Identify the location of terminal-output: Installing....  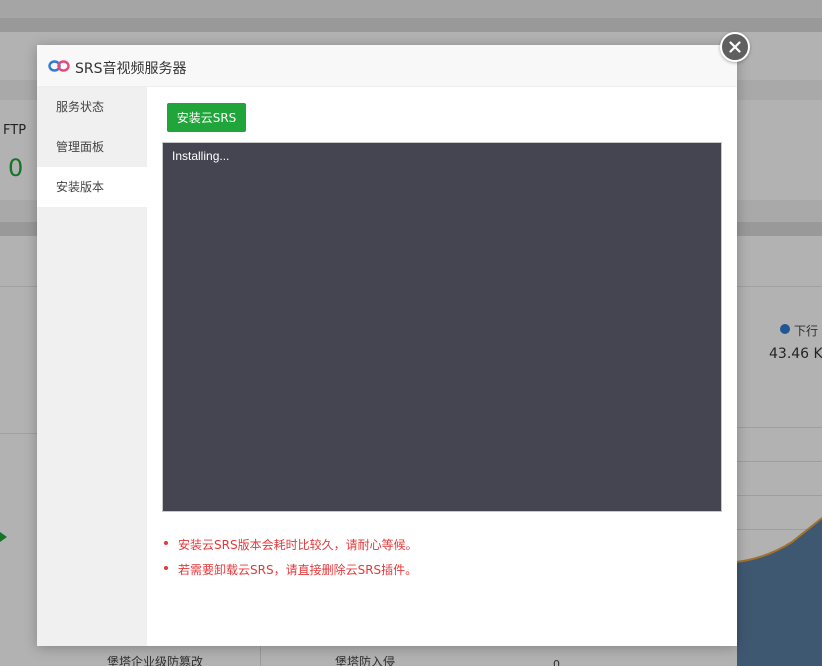
(201, 156).